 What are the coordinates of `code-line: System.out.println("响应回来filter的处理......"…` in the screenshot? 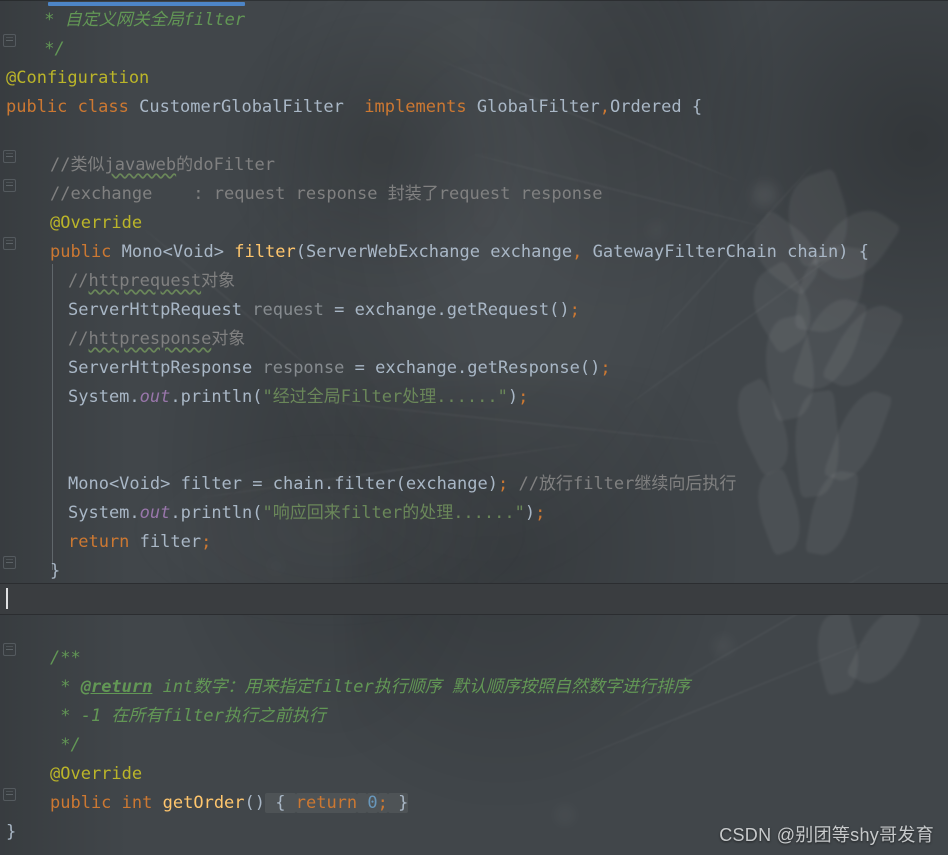 It's located at (474, 513).